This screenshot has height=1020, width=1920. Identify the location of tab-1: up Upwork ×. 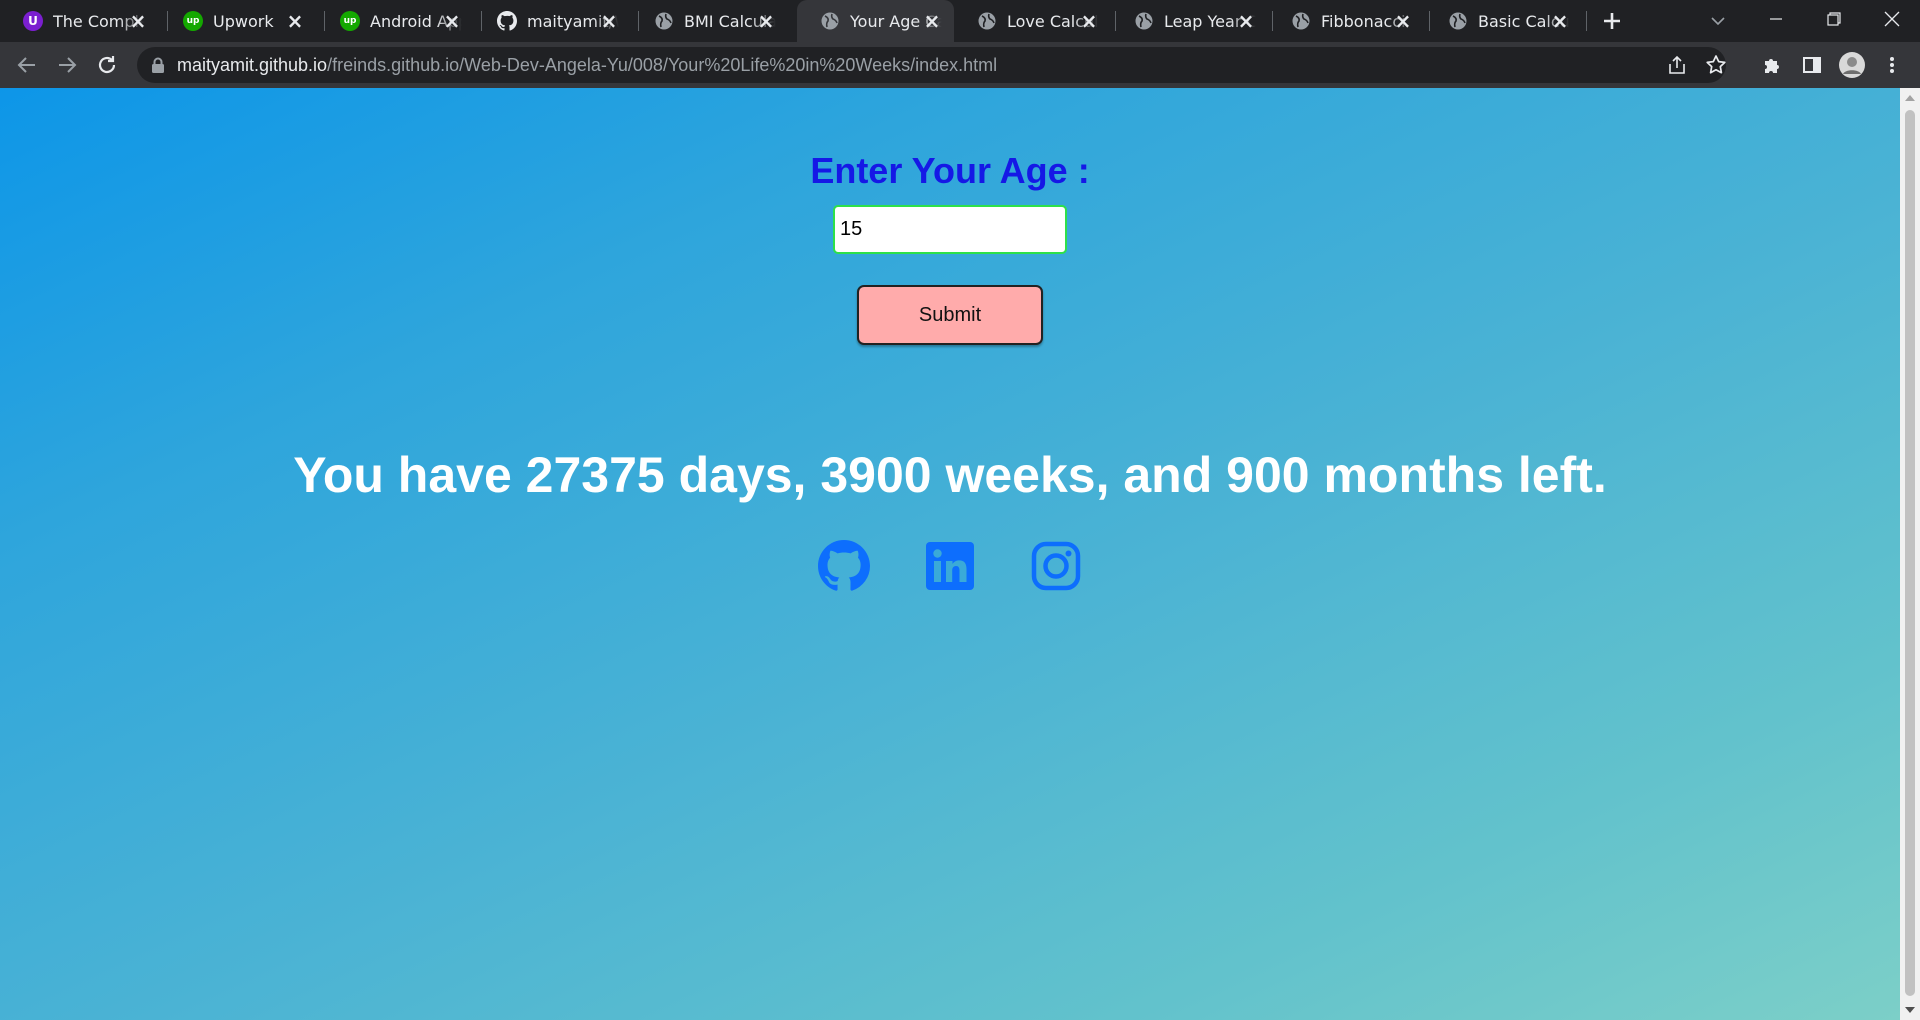
(238, 21).